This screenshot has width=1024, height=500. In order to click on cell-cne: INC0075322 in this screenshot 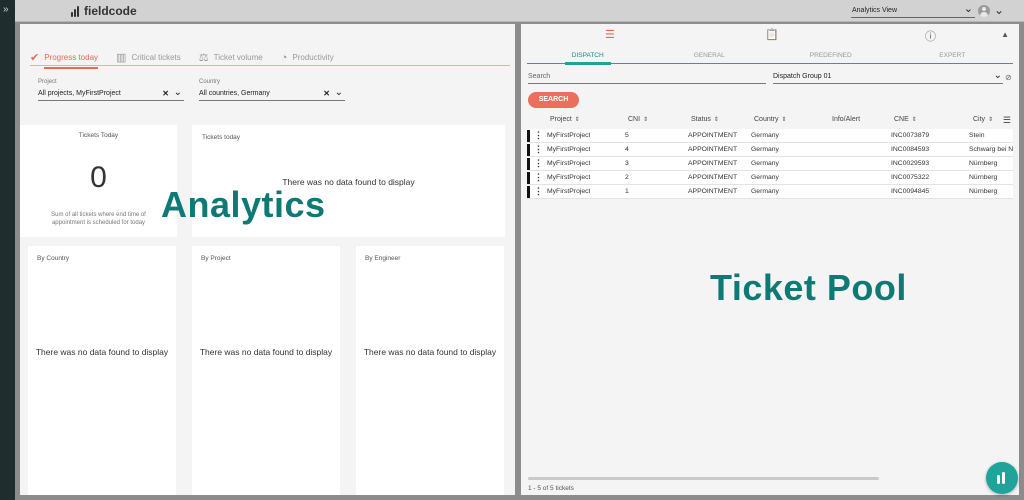, I will do `click(910, 177)`.